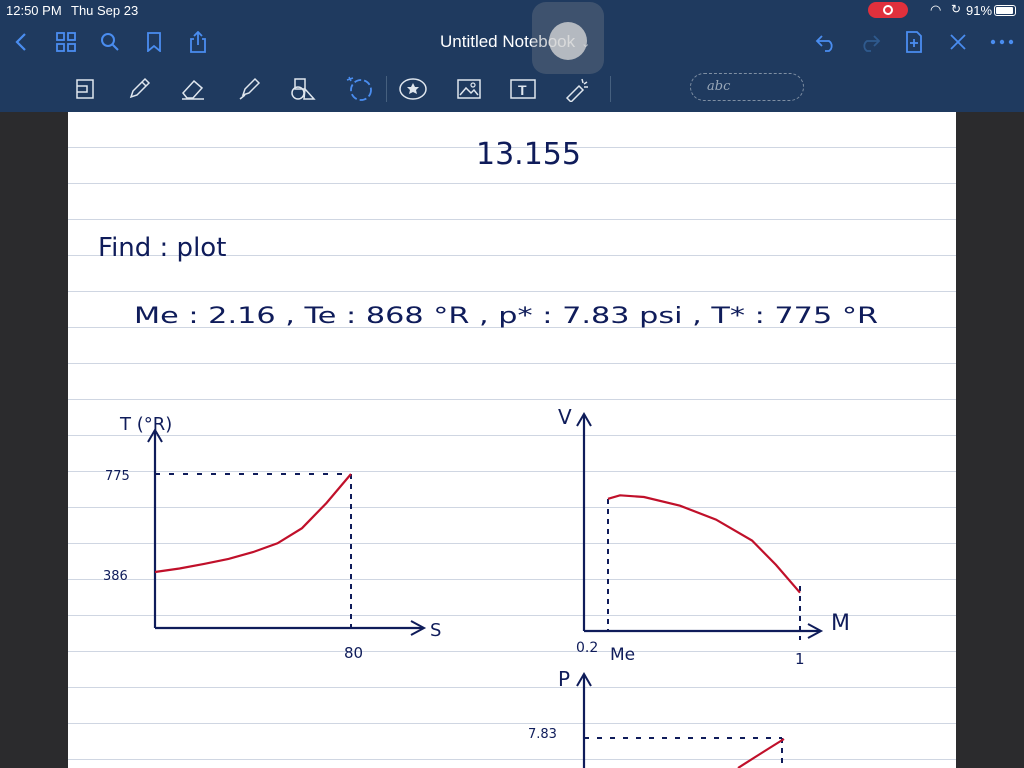  What do you see at coordinates (1002, 42) in the screenshot?
I see `more-icon` at bounding box center [1002, 42].